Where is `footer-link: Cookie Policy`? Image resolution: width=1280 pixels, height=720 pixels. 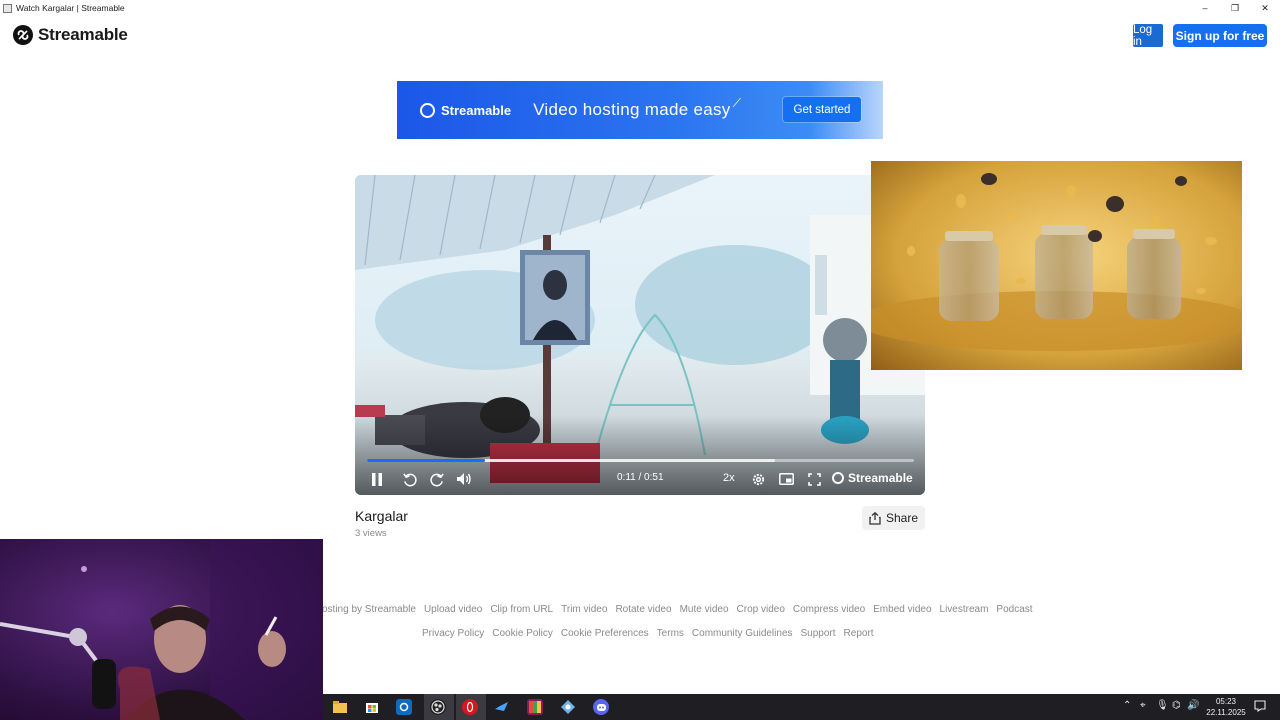 footer-link: Cookie Policy is located at coordinates (522, 633).